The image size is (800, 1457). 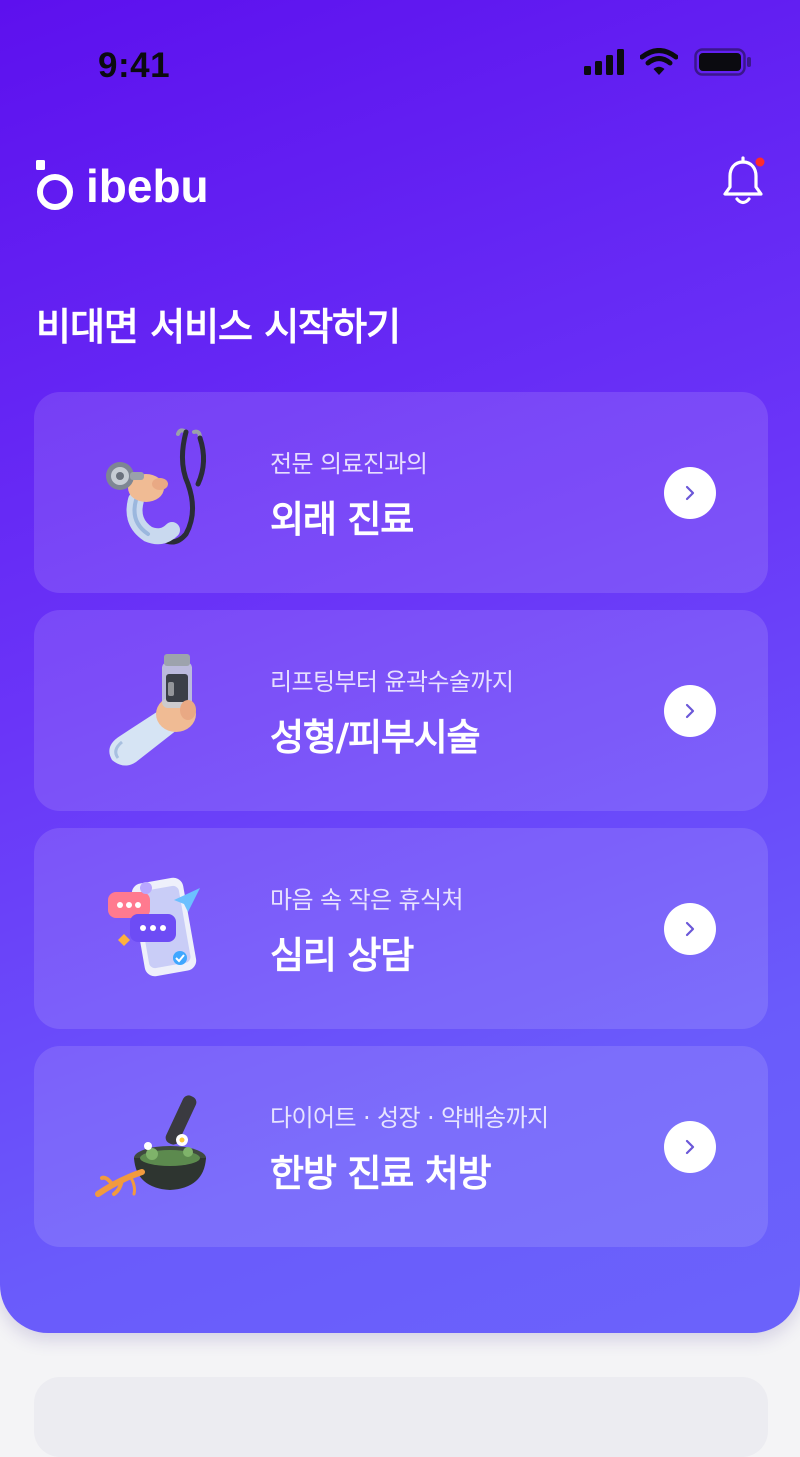 I want to click on bell-icon, so click(x=744, y=180).